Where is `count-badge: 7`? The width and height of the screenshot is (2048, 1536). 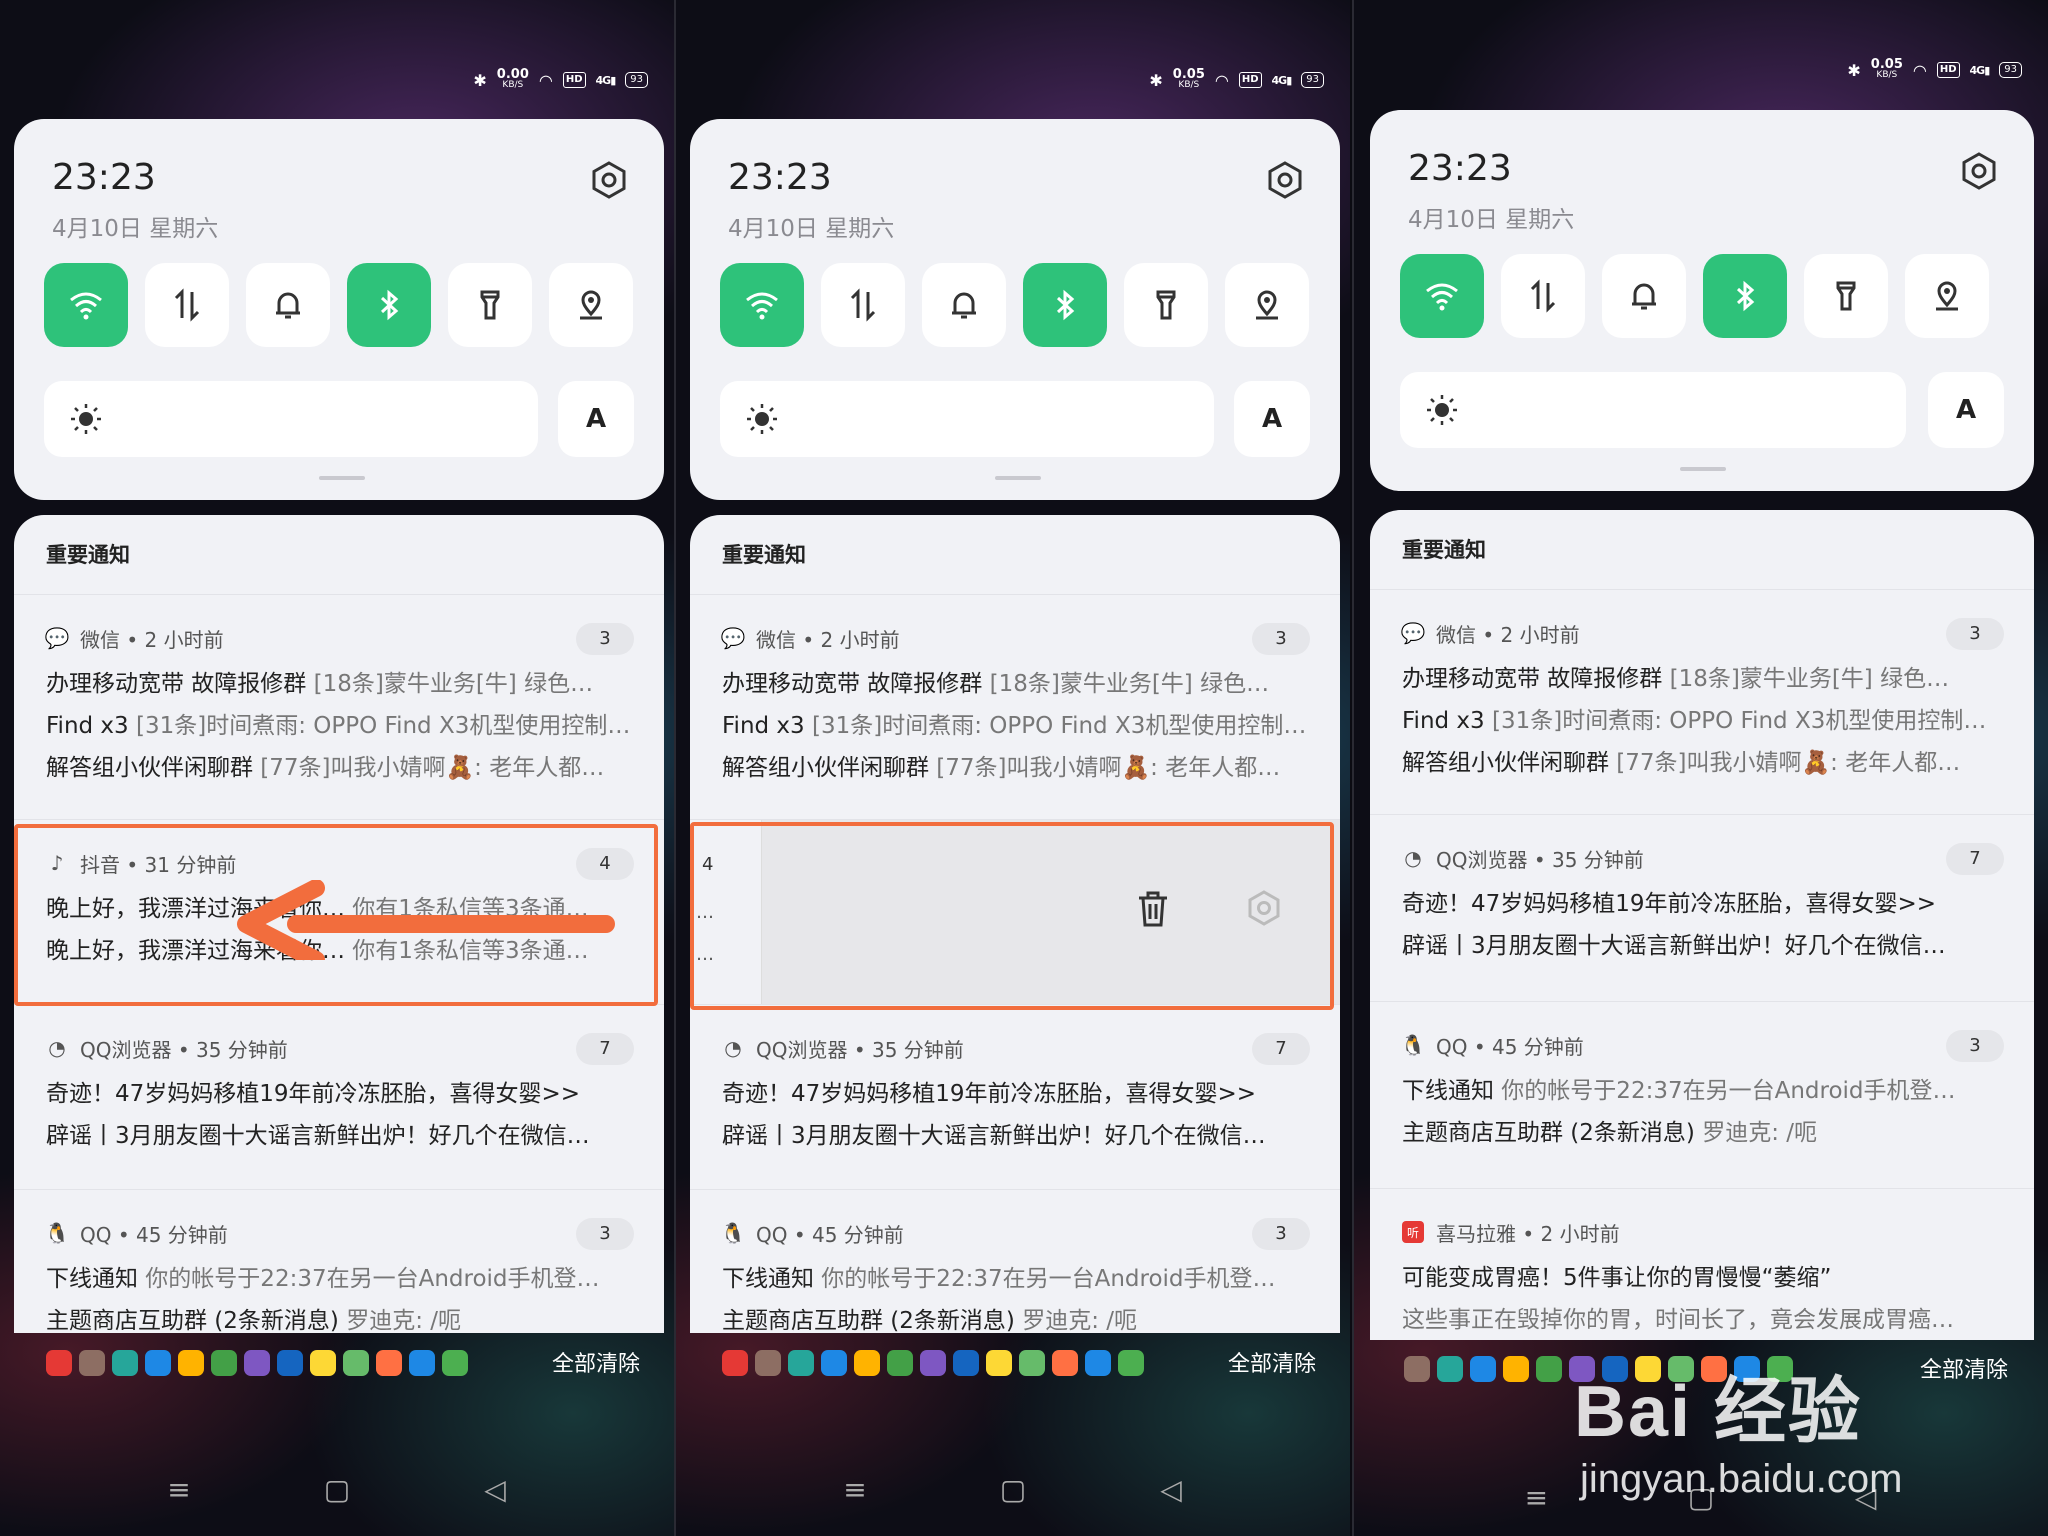
count-badge: 7 is located at coordinates (1281, 1049).